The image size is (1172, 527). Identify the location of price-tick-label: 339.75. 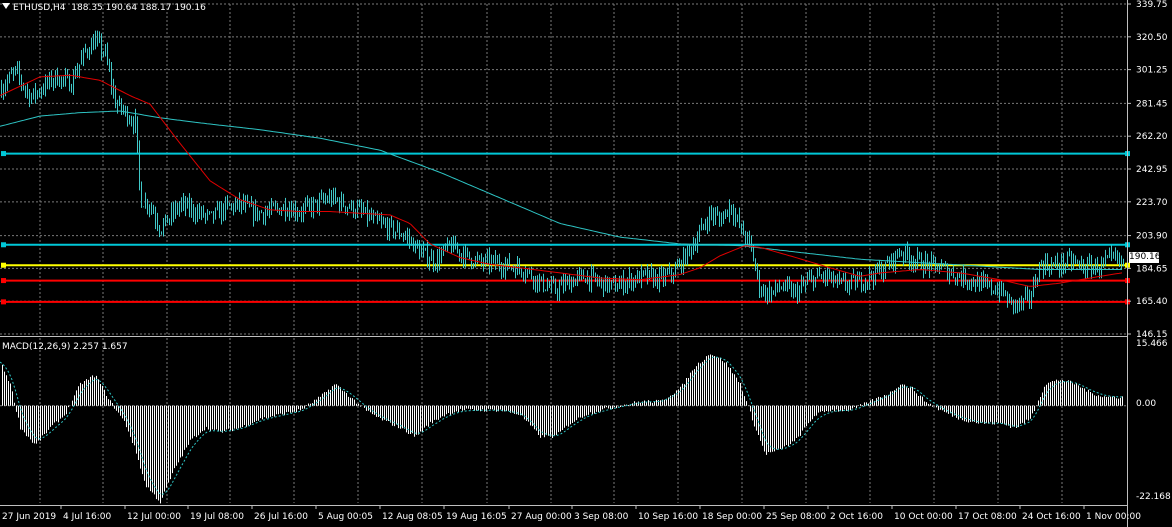
(1152, 5).